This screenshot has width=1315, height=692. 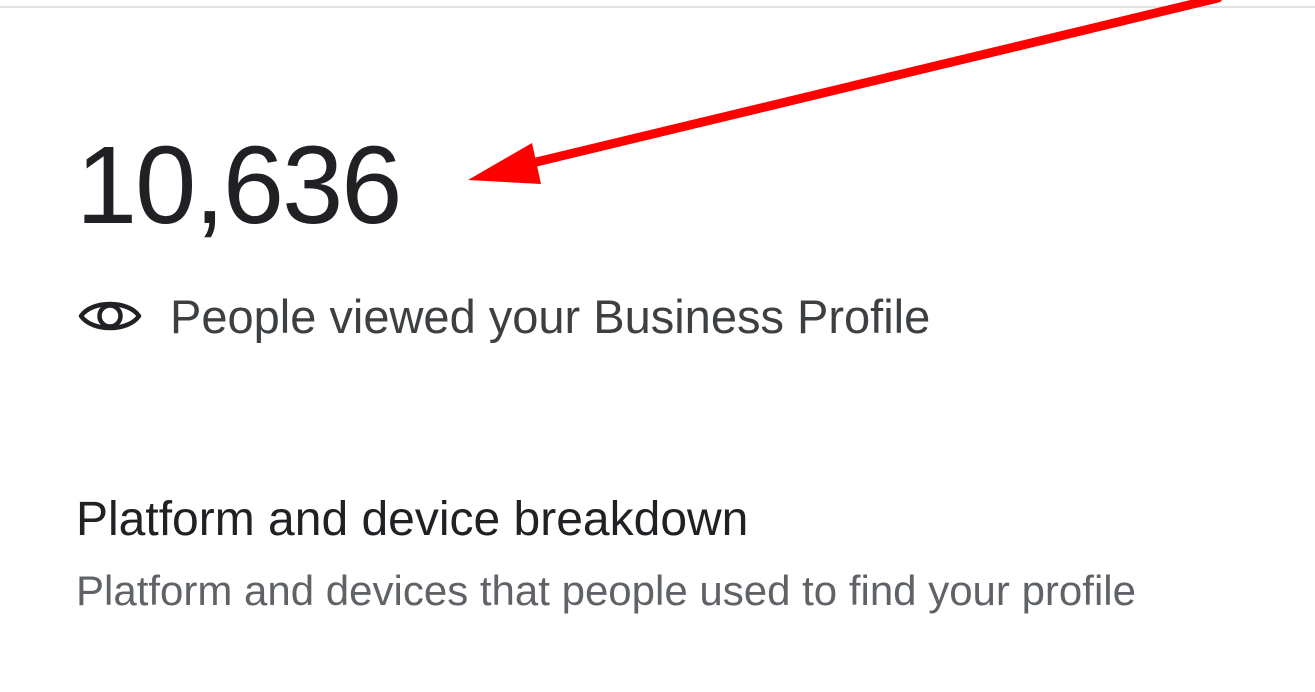 I want to click on annotation-arrow-shaft, so click(x=873, y=84).